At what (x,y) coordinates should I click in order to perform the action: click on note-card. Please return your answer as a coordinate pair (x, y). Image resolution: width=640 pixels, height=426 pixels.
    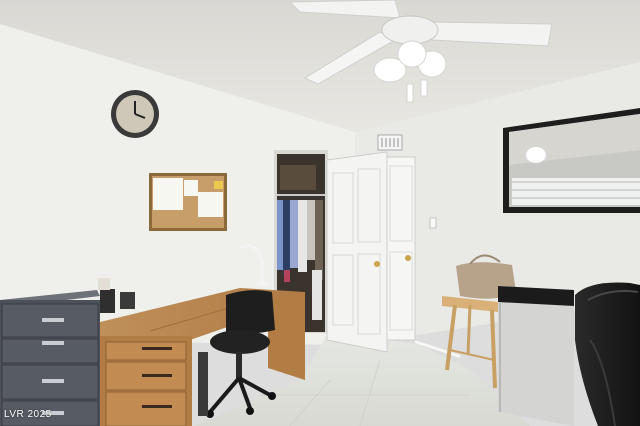
    Looking at the image, I should click on (104, 284).